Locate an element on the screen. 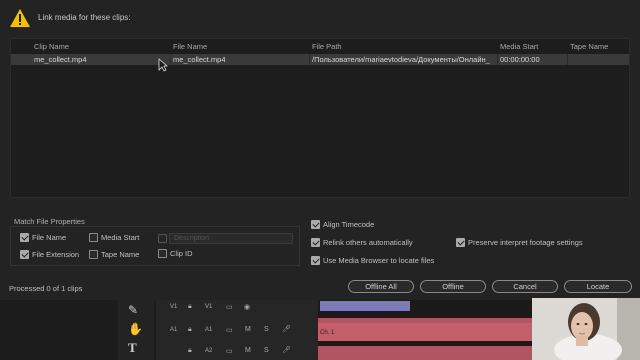 The image size is (640, 360). track-target-label: V1 is located at coordinates (208, 307).